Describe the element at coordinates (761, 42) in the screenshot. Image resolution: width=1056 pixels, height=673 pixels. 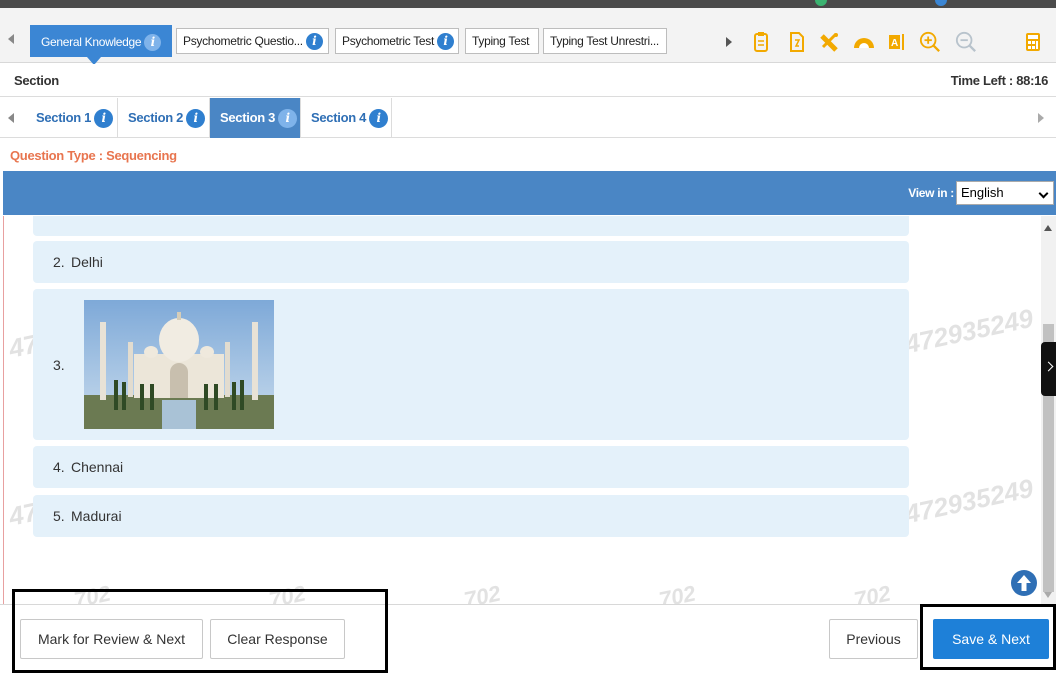
I see `notepad-icon` at that location.